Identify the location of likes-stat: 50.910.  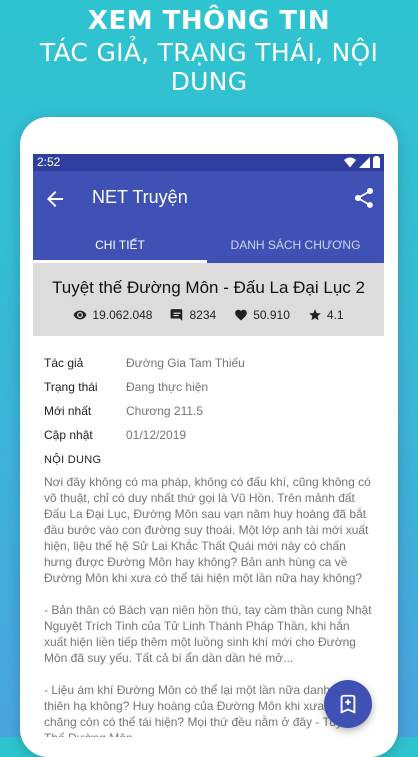
(262, 315).